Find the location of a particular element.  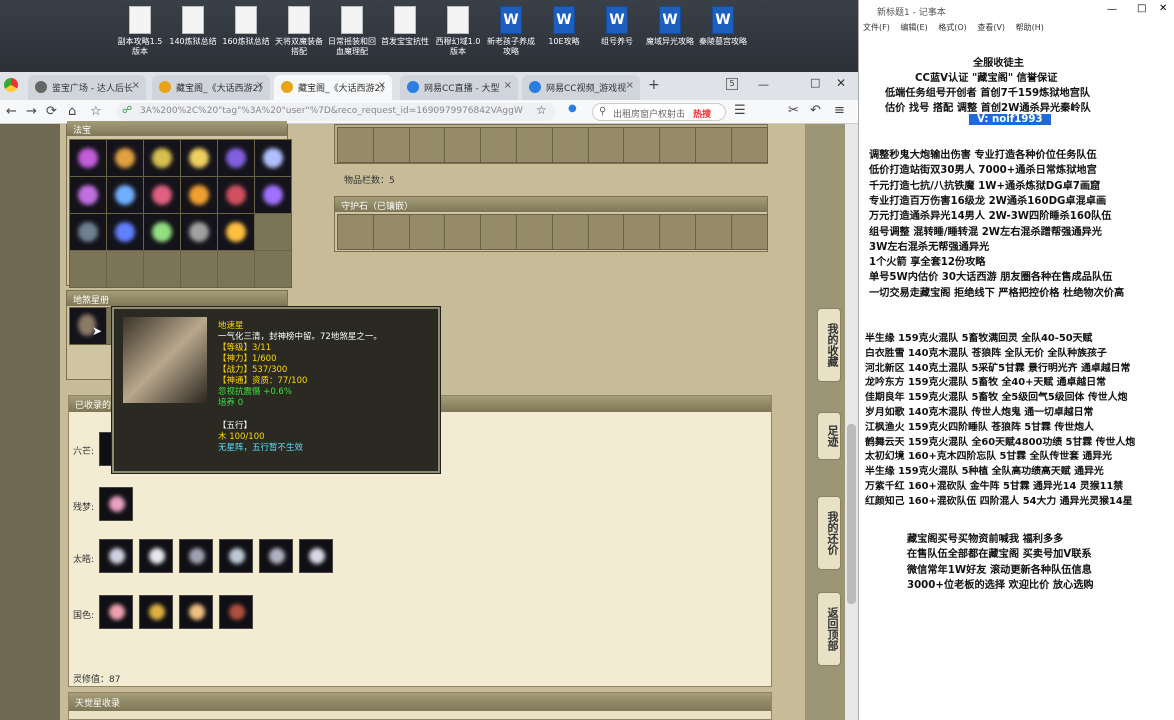

guardian-panel: 守护石（已镶嵌） is located at coordinates (551, 224).